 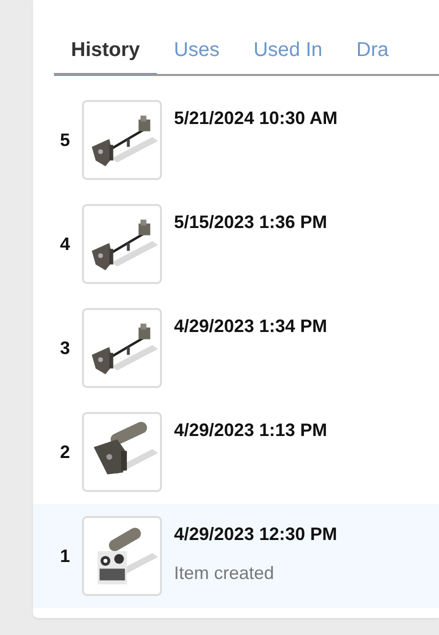 I want to click on version-date: 5/15/2023 1:36 PM, so click(x=251, y=222).